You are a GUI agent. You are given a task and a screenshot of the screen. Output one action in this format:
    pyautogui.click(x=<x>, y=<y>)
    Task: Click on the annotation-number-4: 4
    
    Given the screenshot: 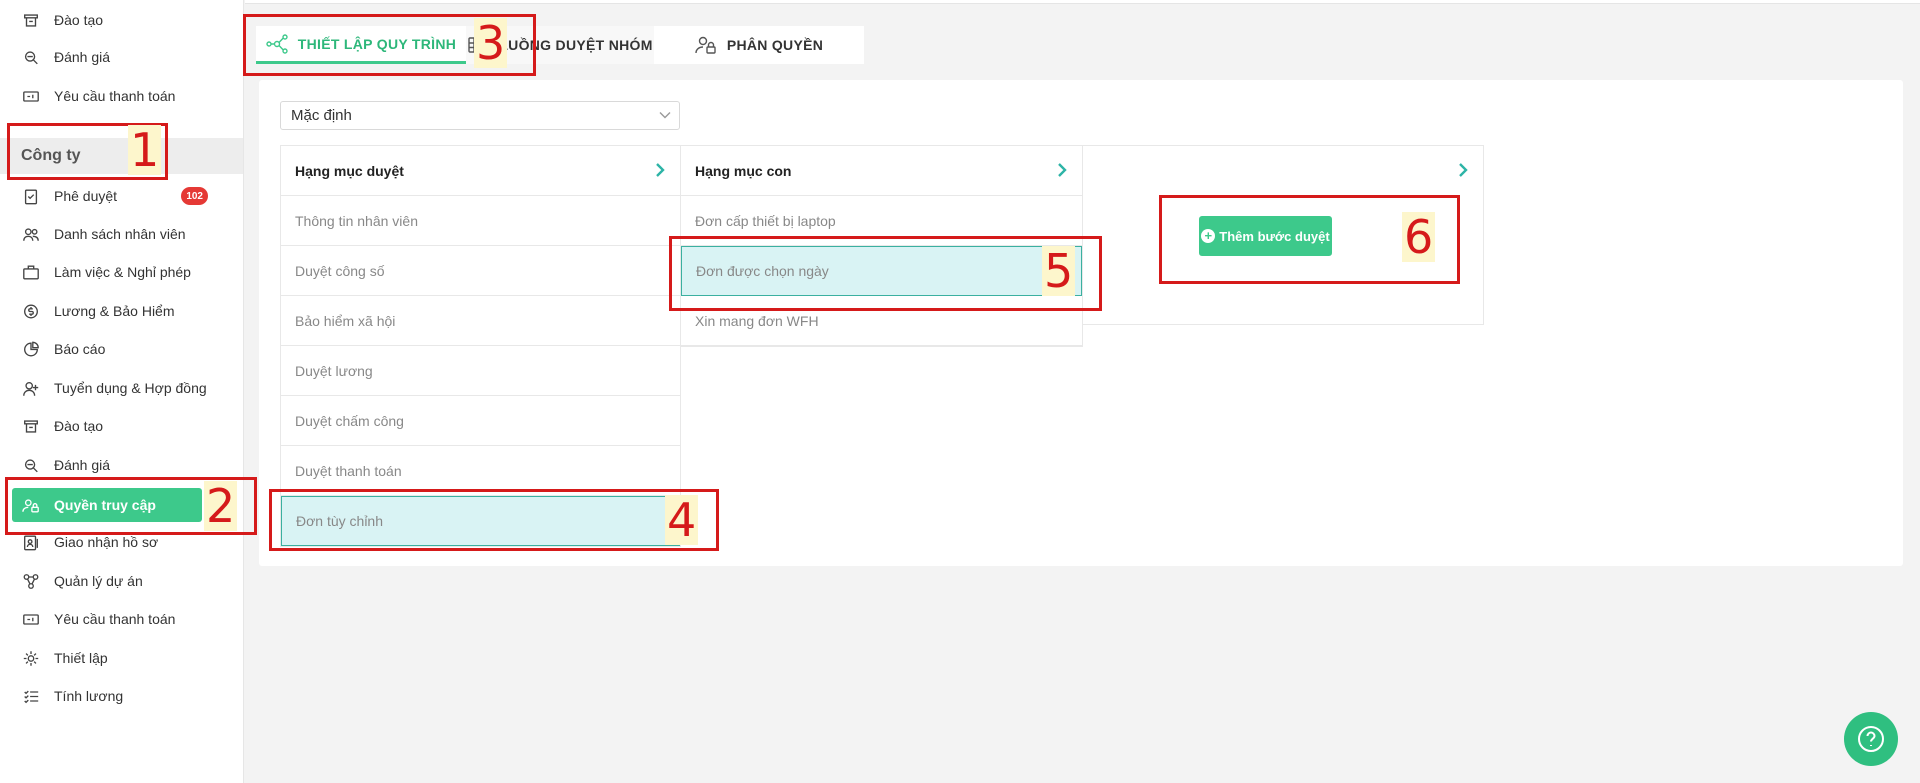 What is the action you would take?
    pyautogui.click(x=682, y=520)
    